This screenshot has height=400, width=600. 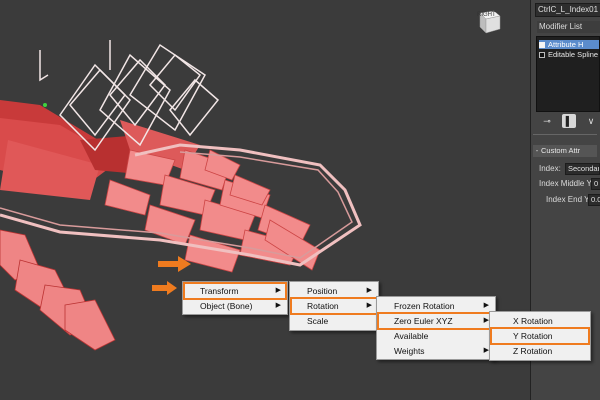 I want to click on menu-item-label: Zero Euler XYZ, so click(x=423, y=321).